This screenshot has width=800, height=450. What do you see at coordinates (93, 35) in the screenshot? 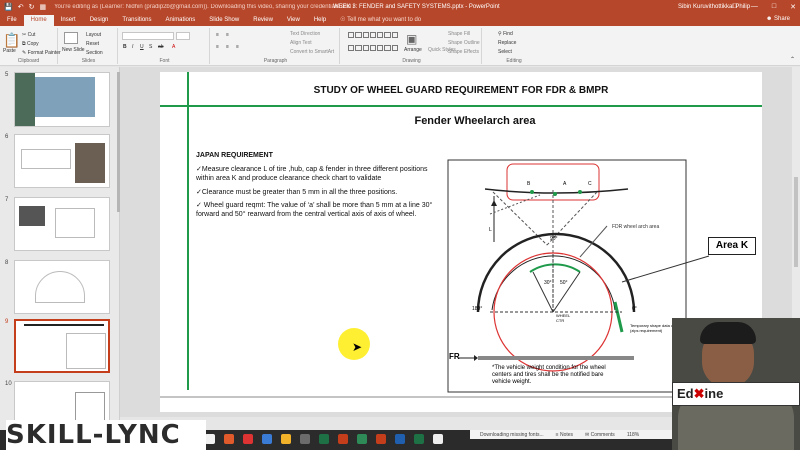
I see `layout-button: Layout` at bounding box center [93, 35].